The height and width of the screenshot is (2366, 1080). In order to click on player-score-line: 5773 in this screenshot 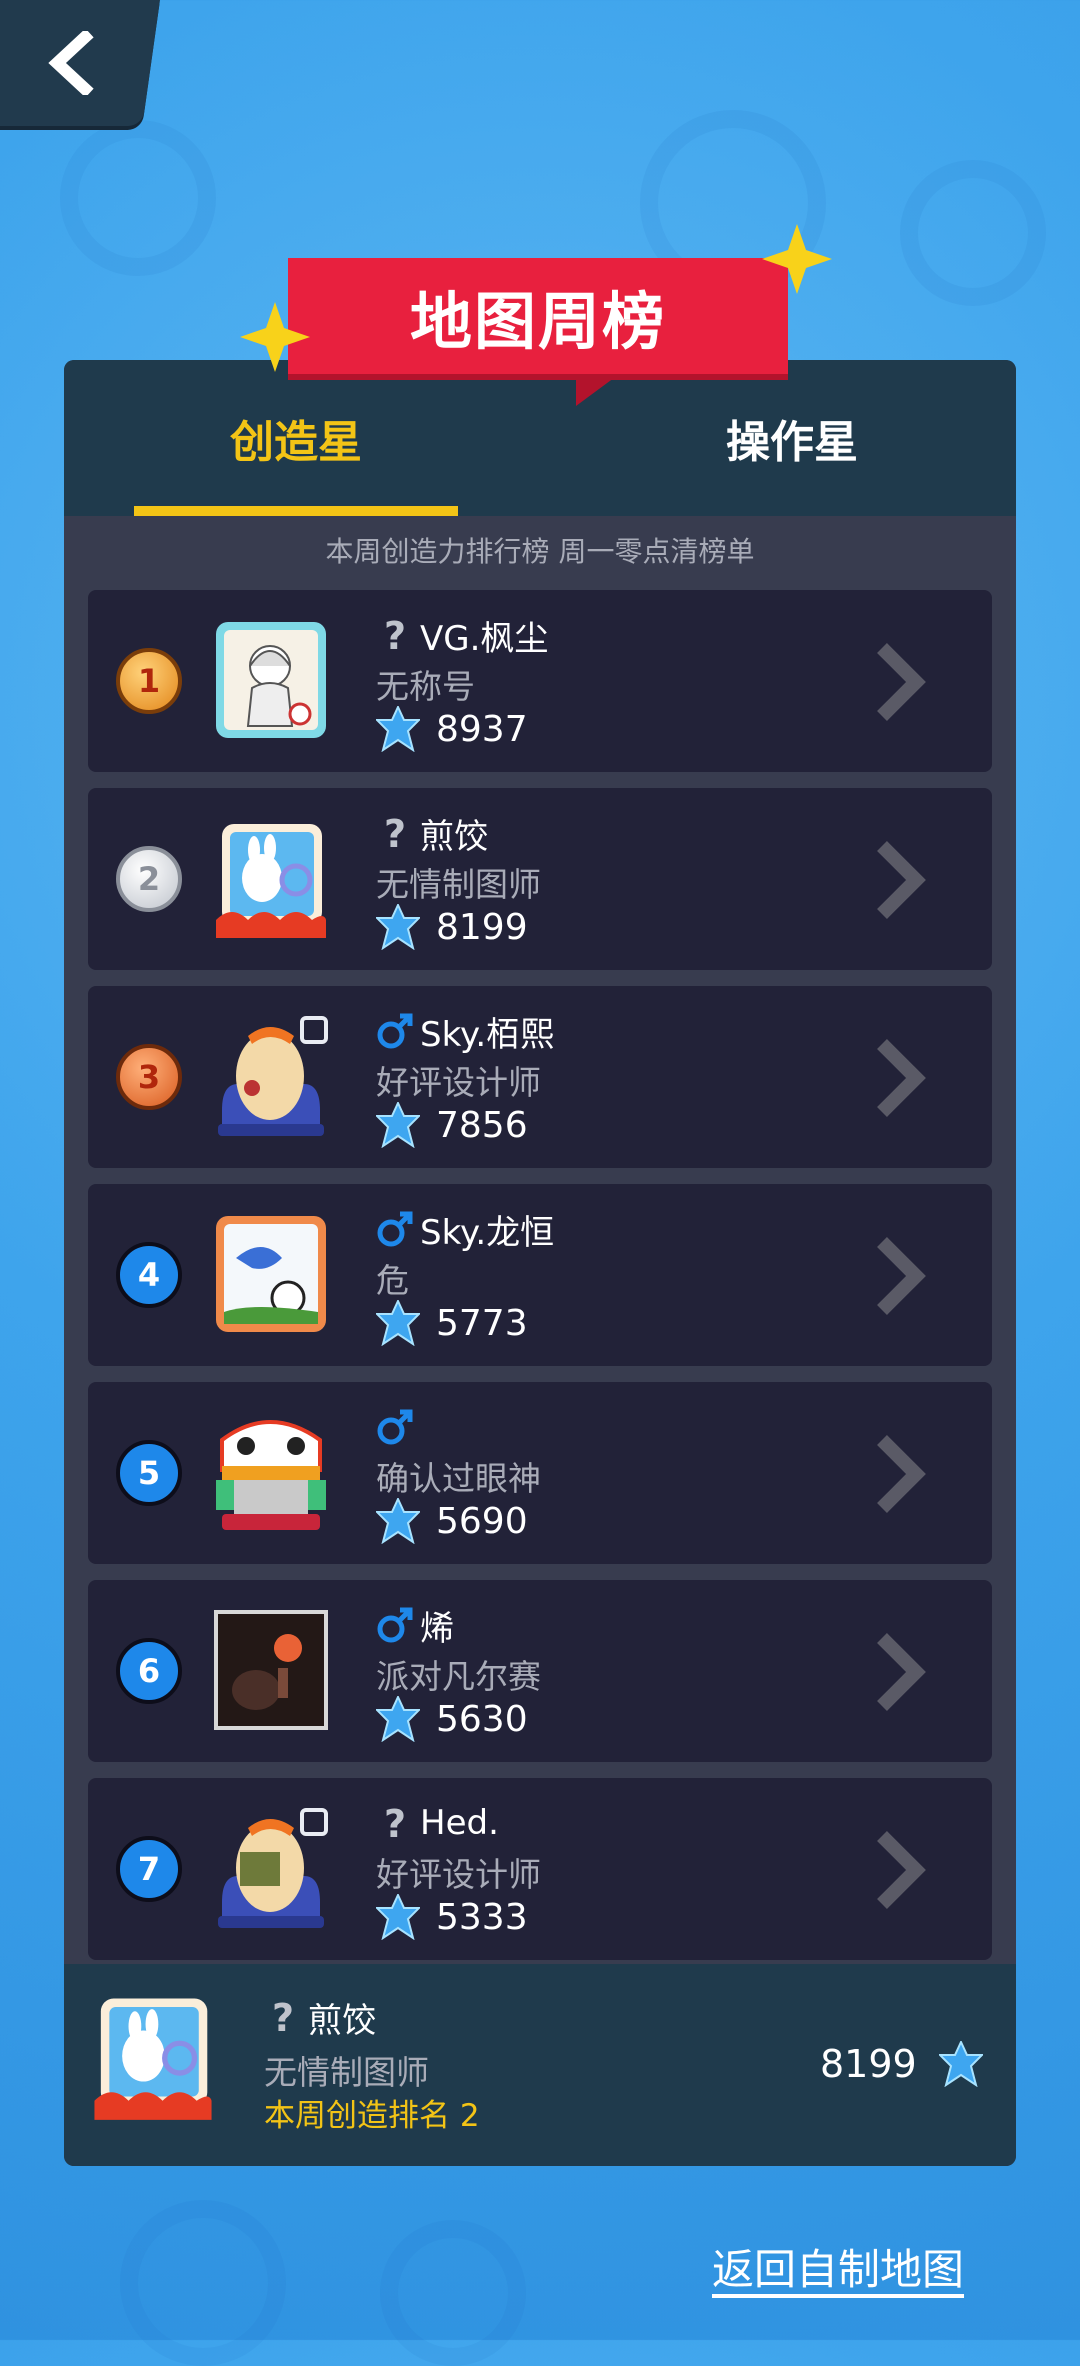, I will do `click(452, 1323)`.